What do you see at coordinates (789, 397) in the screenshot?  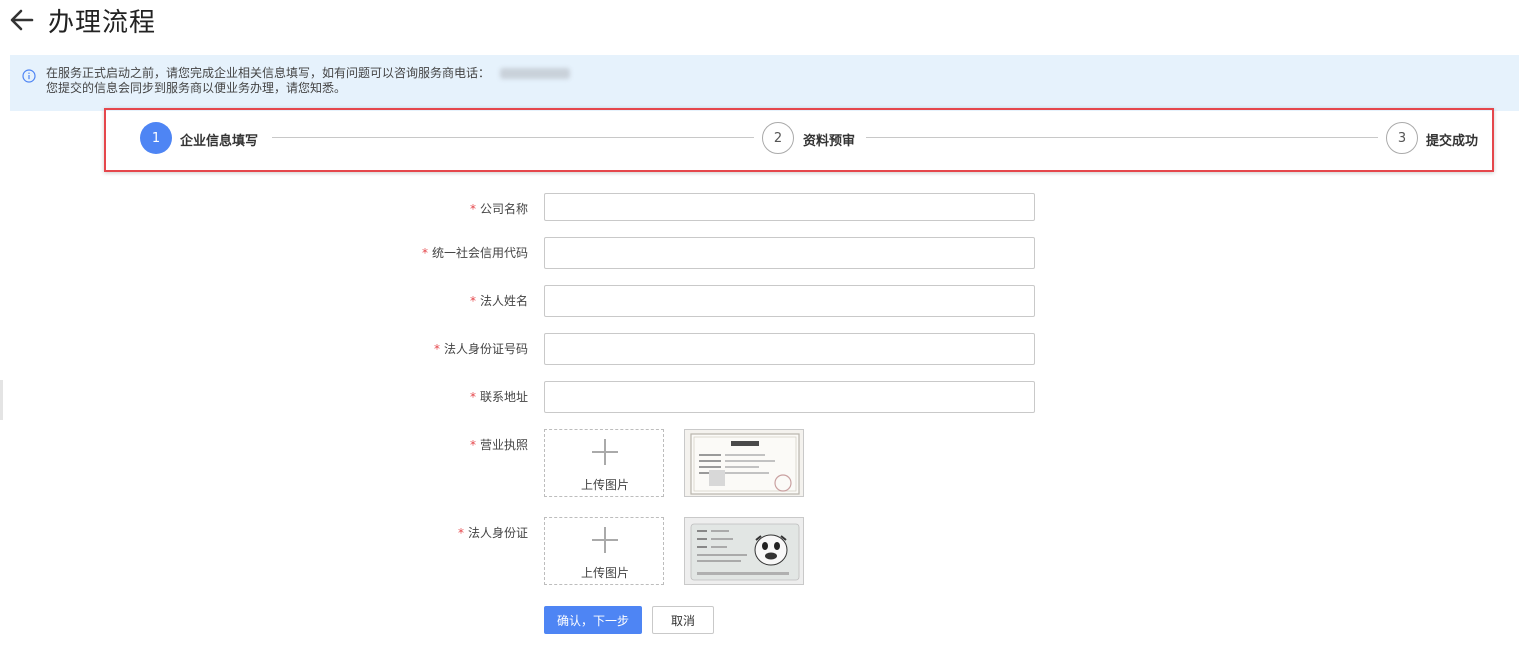 I see `address-input` at bounding box center [789, 397].